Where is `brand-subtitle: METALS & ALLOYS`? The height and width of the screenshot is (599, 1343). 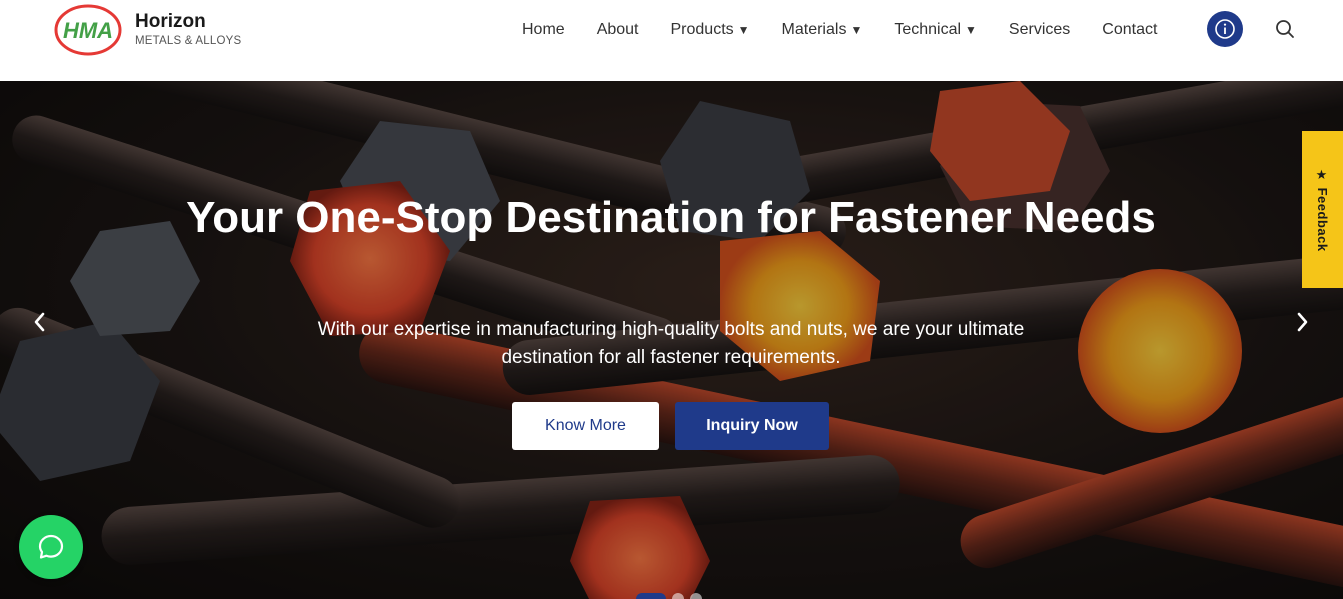 brand-subtitle: METALS & ALLOYS is located at coordinates (188, 41).